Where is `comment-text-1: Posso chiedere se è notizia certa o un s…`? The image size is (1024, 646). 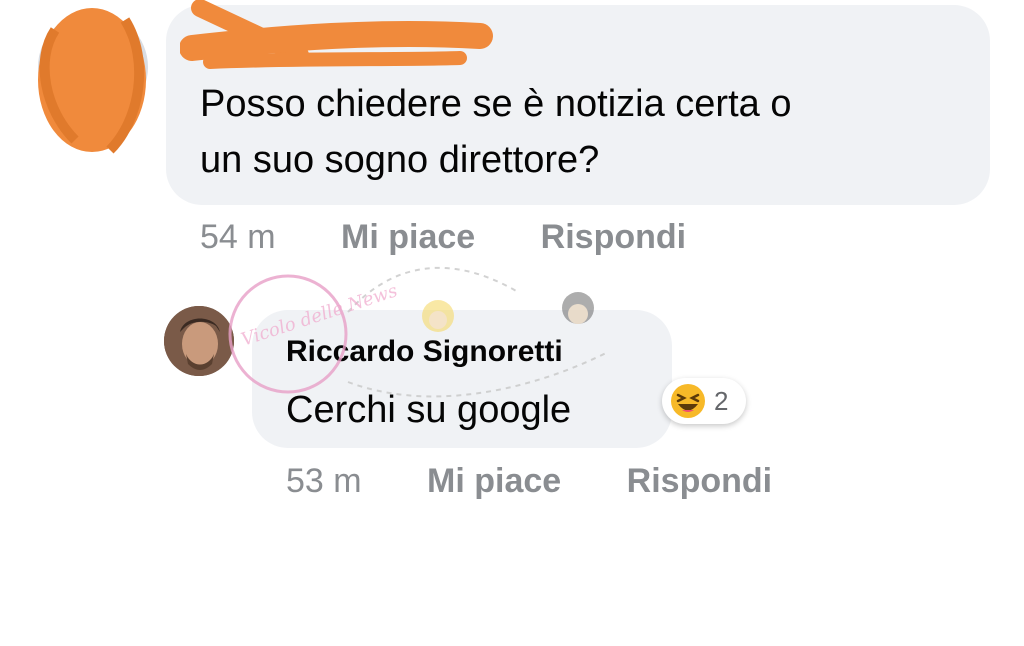
comment-text-1: Posso chiedere se è notizia certa o un s… is located at coordinates (580, 132).